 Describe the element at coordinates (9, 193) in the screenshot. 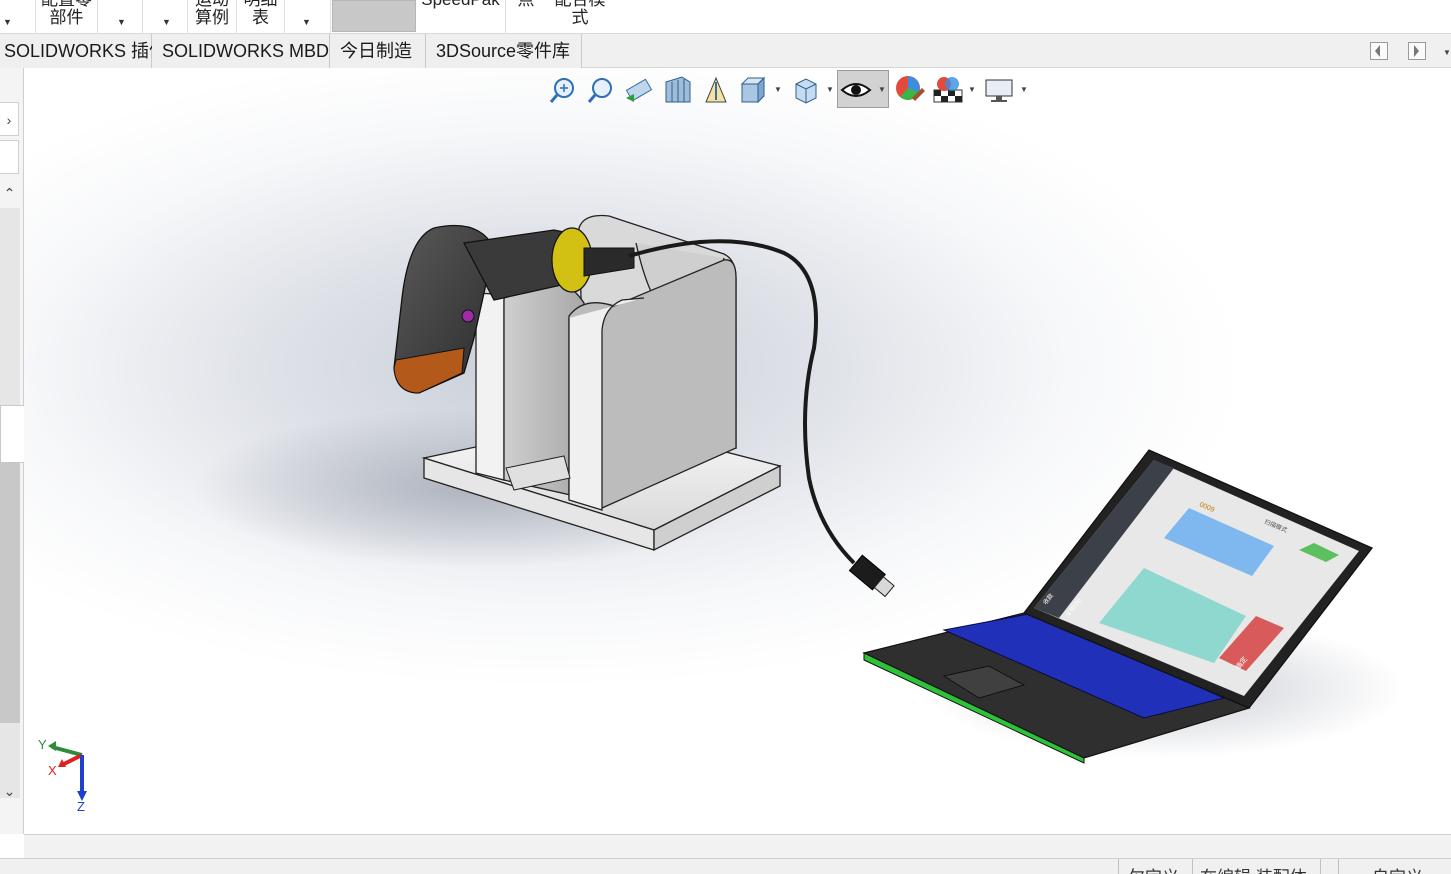

I see `scroll-up-icon: ⌃` at that location.